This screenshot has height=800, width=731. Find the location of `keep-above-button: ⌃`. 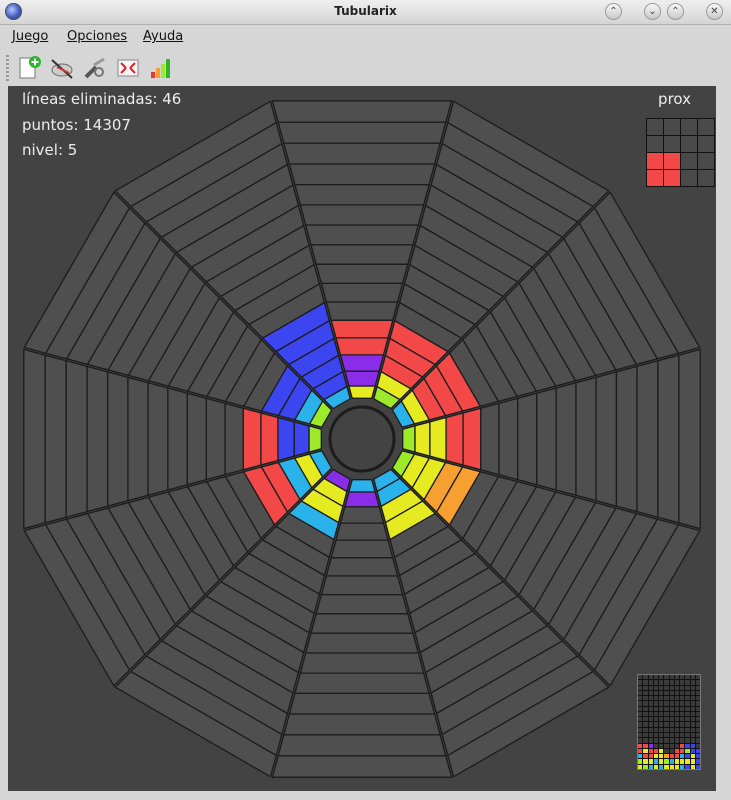

keep-above-button: ⌃ is located at coordinates (613, 11).